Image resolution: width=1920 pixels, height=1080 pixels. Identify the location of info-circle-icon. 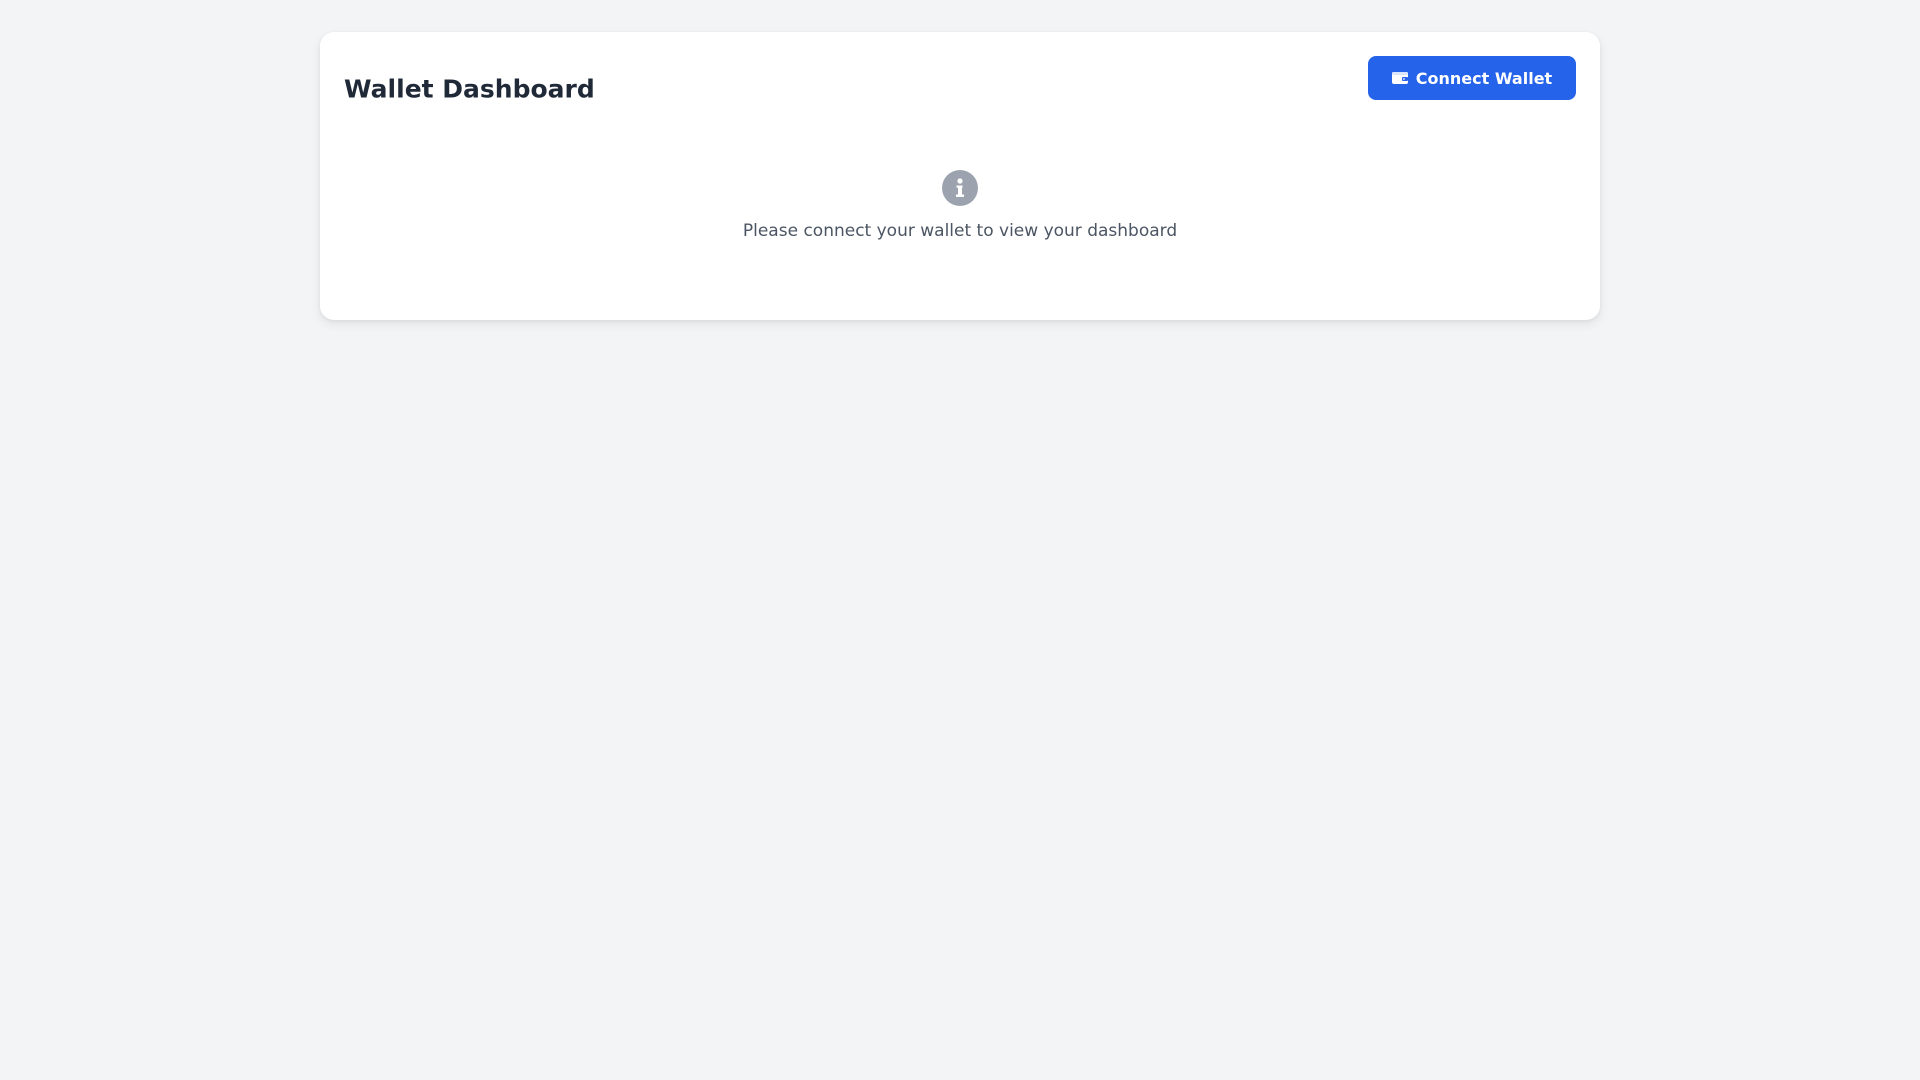
(960, 188).